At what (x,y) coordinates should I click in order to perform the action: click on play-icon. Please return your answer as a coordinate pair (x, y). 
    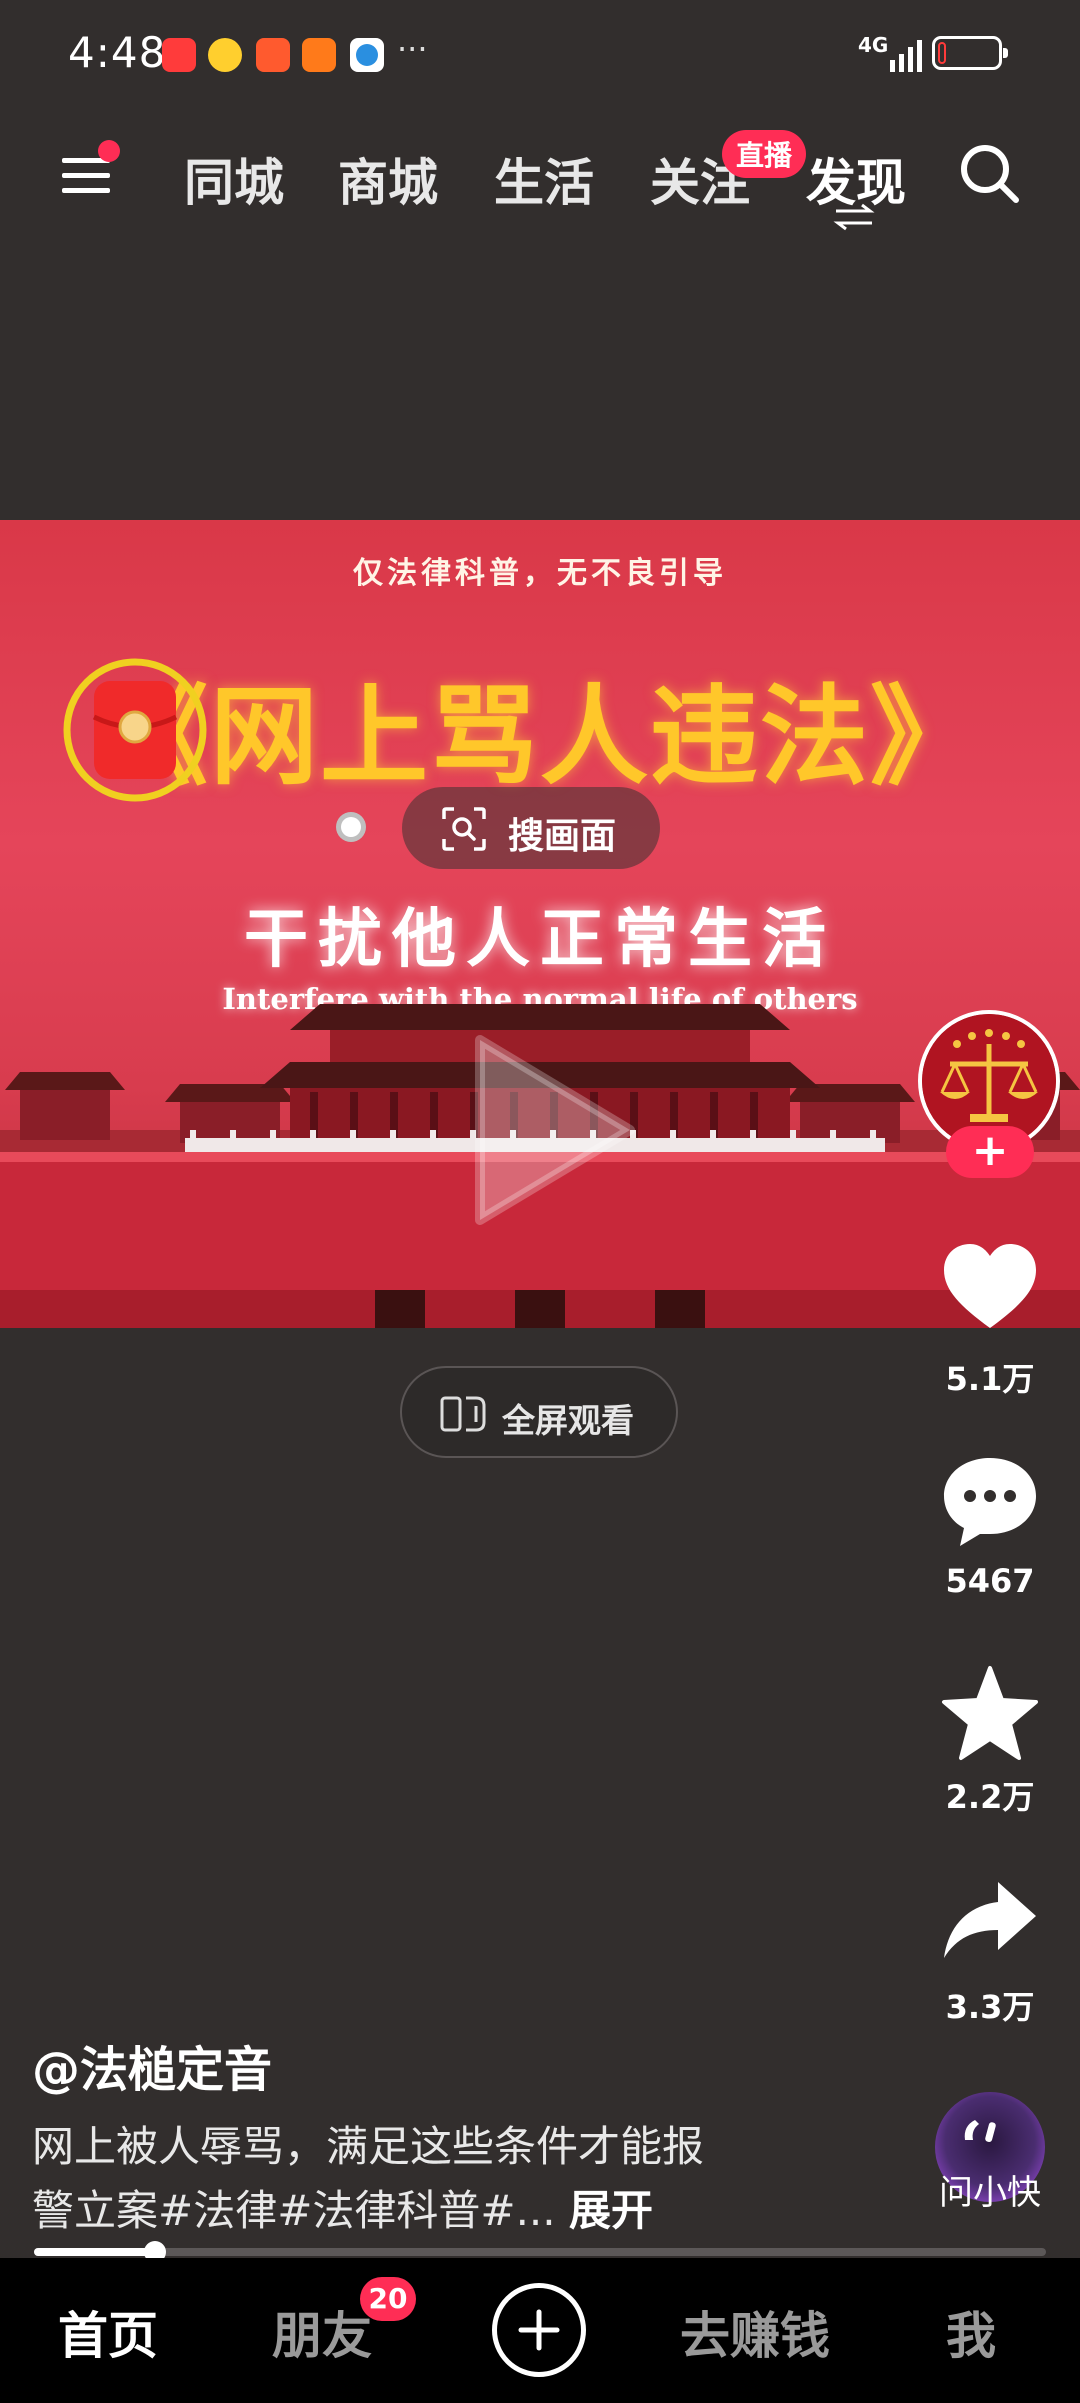
    Looking at the image, I should click on (555, 1130).